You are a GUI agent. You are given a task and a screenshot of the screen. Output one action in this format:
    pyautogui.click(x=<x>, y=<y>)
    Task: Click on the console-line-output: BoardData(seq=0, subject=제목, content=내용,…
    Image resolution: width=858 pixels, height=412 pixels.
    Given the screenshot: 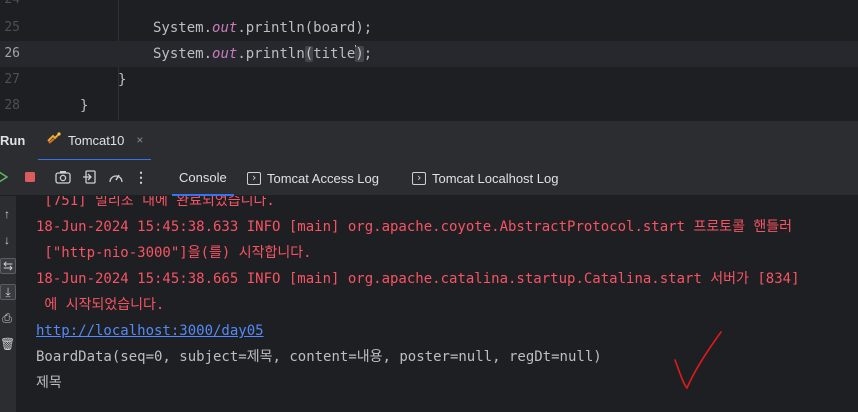 What is the action you would take?
    pyautogui.click(x=319, y=357)
    